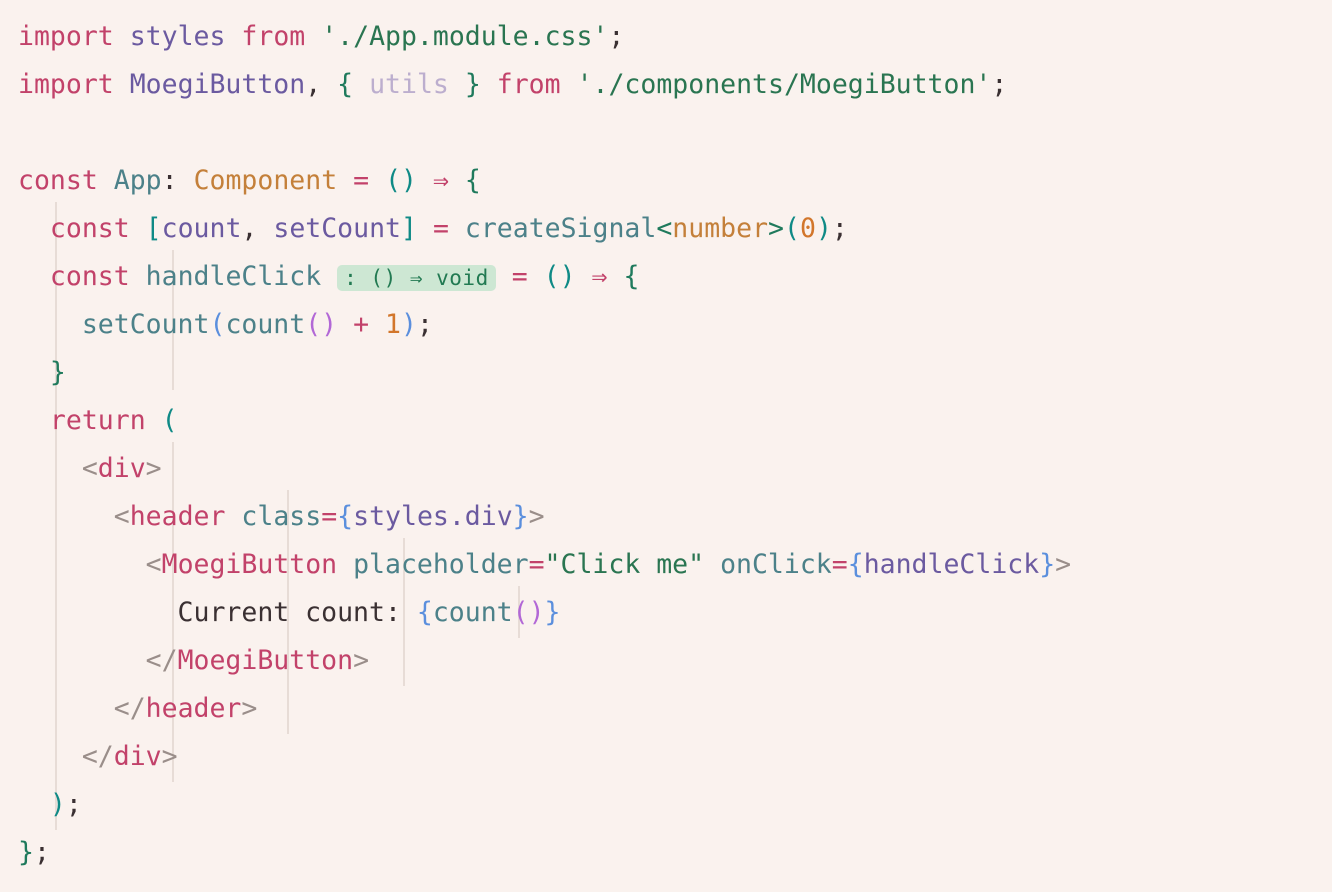  I want to click on code-line: const handleClick : () ⇒ void = () ⇒ {, so click(675, 277).